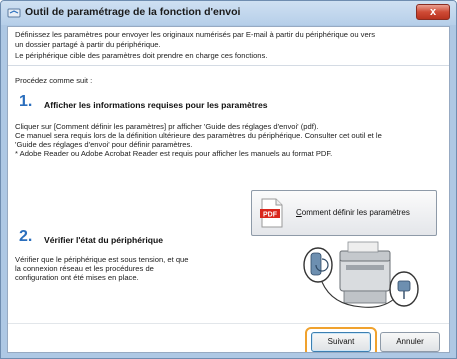 The height and width of the screenshot is (359, 457). I want to click on pdf-file-icon: PDF, so click(271, 213).